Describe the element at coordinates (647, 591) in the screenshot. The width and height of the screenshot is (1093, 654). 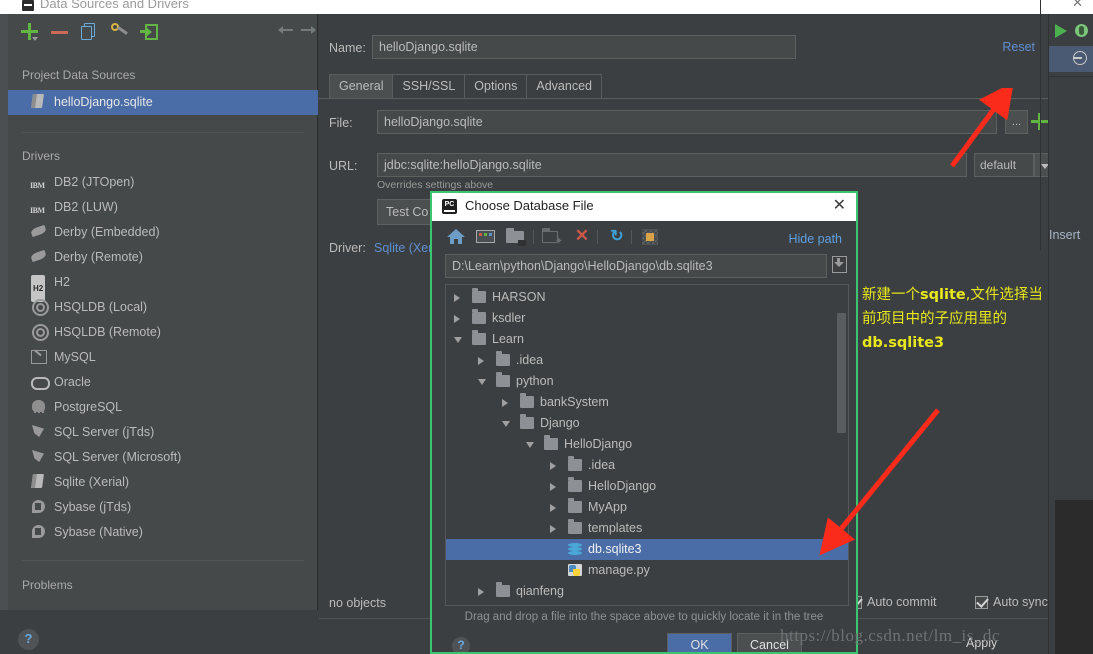
I see `file-tree-row: qianfeng` at that location.